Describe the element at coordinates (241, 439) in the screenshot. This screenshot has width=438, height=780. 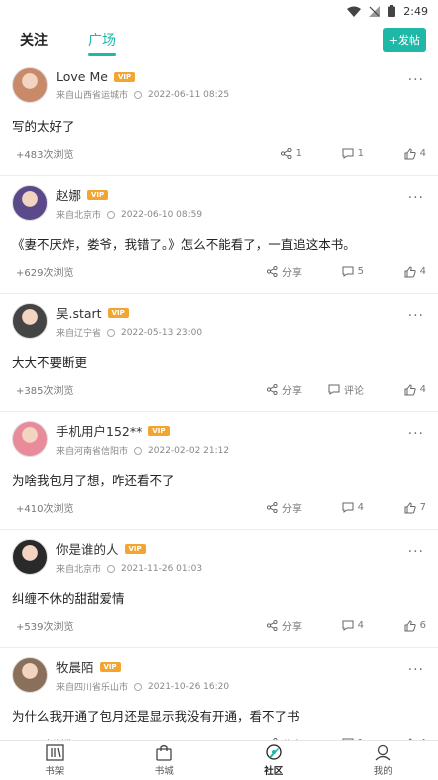
I see `user-info: 手机用户152** VIP 来自河南省信阳市 2022-02-02 21:12` at that location.